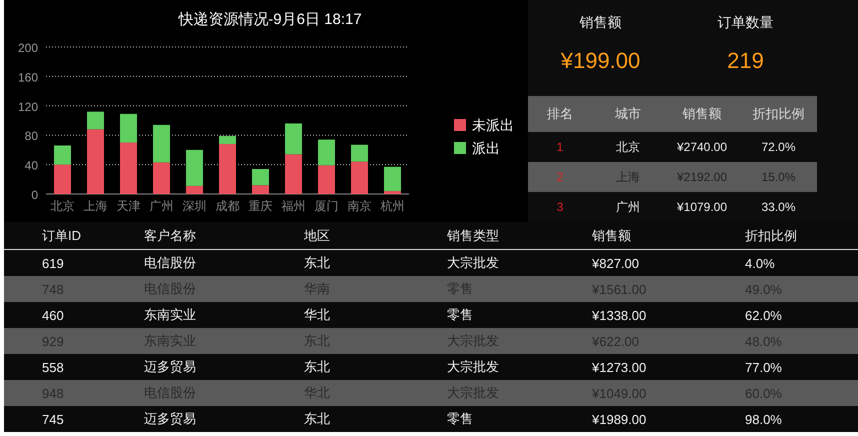  What do you see at coordinates (326, 206) in the screenshot?
I see `axis-label: 厦门` at bounding box center [326, 206].